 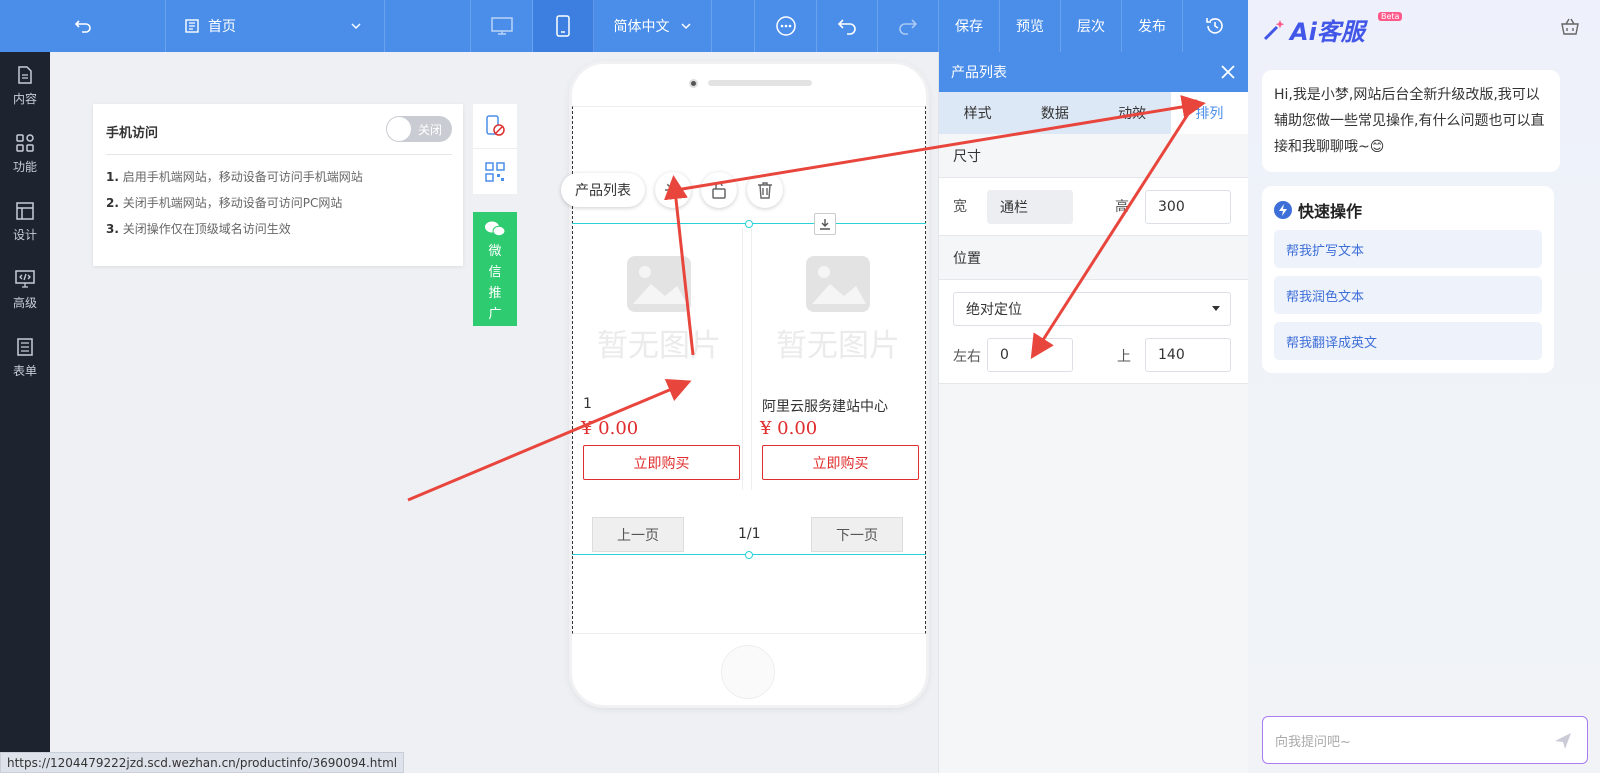 I want to click on language-selector: 简体中文, so click(x=653, y=26).